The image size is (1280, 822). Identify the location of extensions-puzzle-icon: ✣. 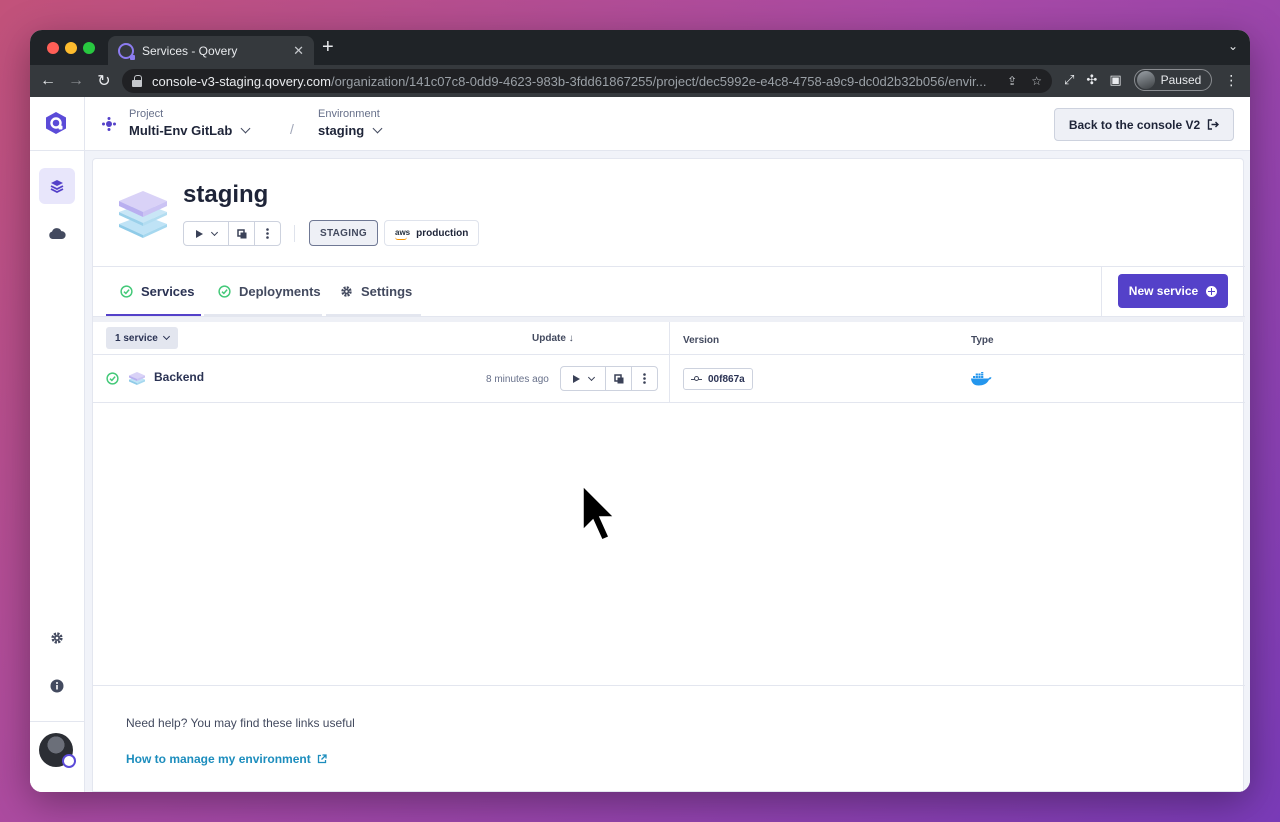
(1091, 80).